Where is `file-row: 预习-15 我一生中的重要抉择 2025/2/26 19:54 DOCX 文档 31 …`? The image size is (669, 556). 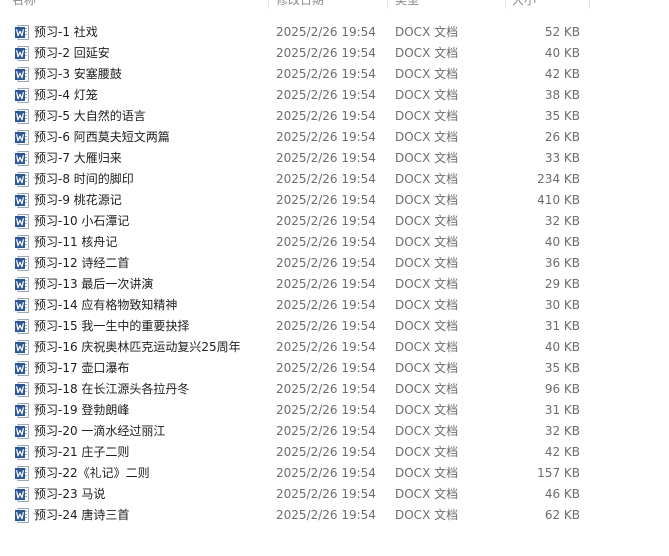
file-row: 预习-15 我一生中的重要抉择 2025/2/26 19:54 DOCX 文档 31 … is located at coordinates (334, 326).